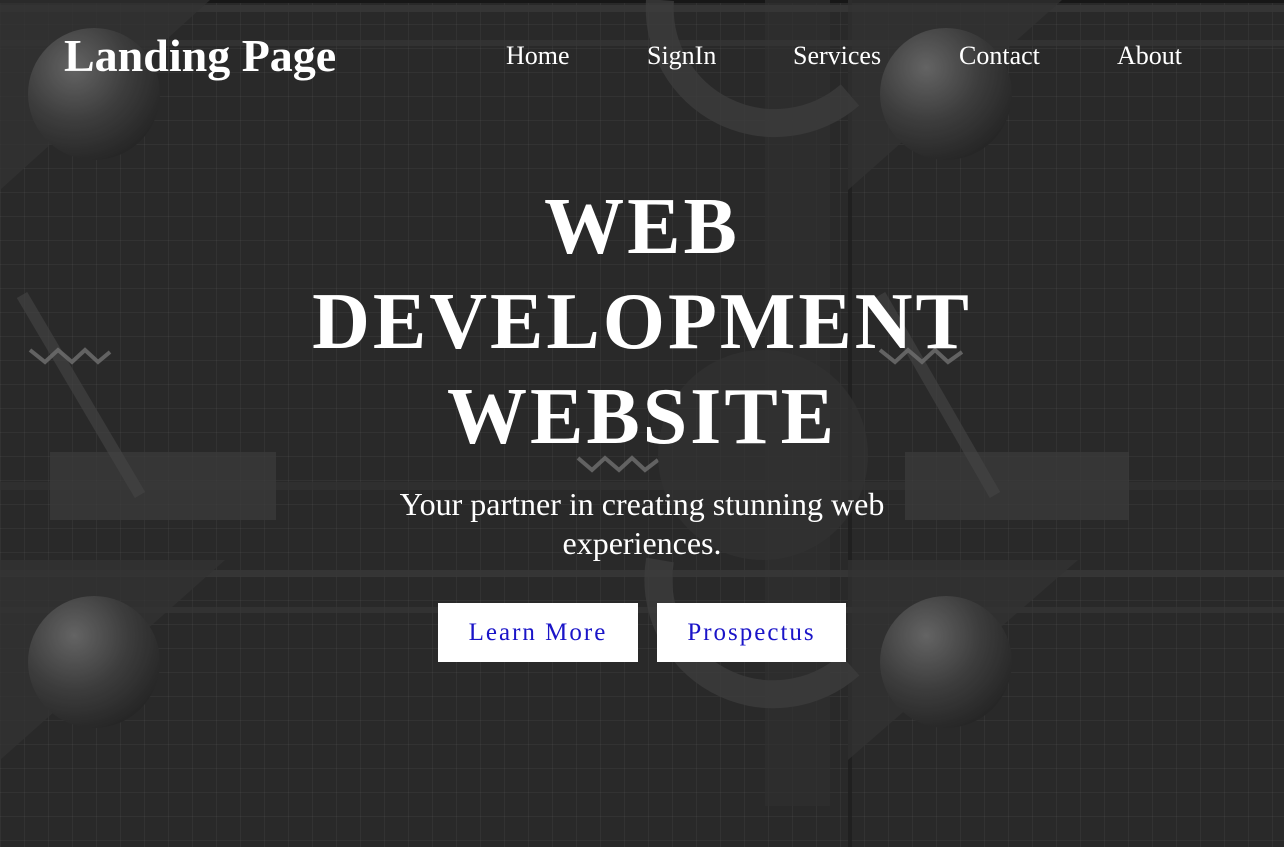 Image resolution: width=1284 pixels, height=847 pixels. Describe the element at coordinates (681, 56) in the screenshot. I see `nav-link-signin: SignIn` at that location.